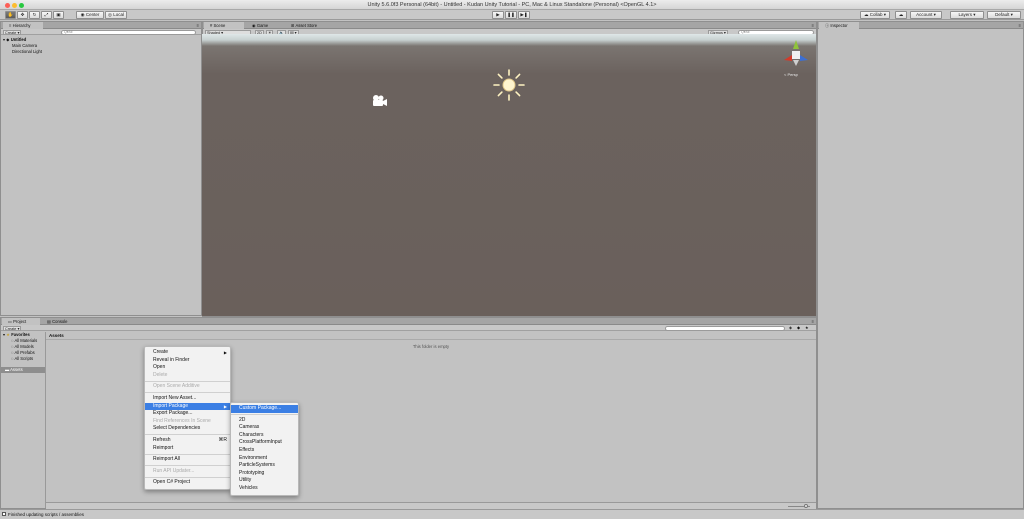 The width and height of the screenshot is (1024, 519). Describe the element at coordinates (408, 328) in the screenshot. I see `project-toolbar: Create ▾ ◈ ◆ ★` at that location.